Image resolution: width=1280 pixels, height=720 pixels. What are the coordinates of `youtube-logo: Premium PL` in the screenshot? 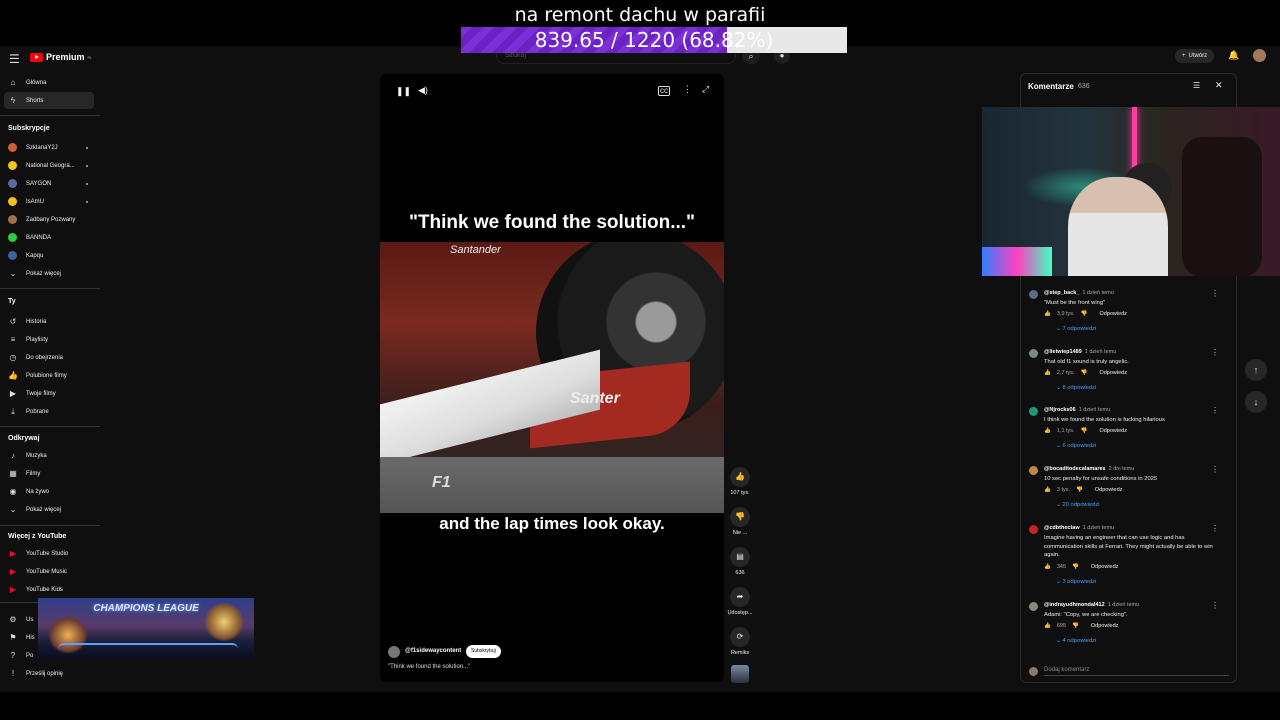 It's located at (61, 57).